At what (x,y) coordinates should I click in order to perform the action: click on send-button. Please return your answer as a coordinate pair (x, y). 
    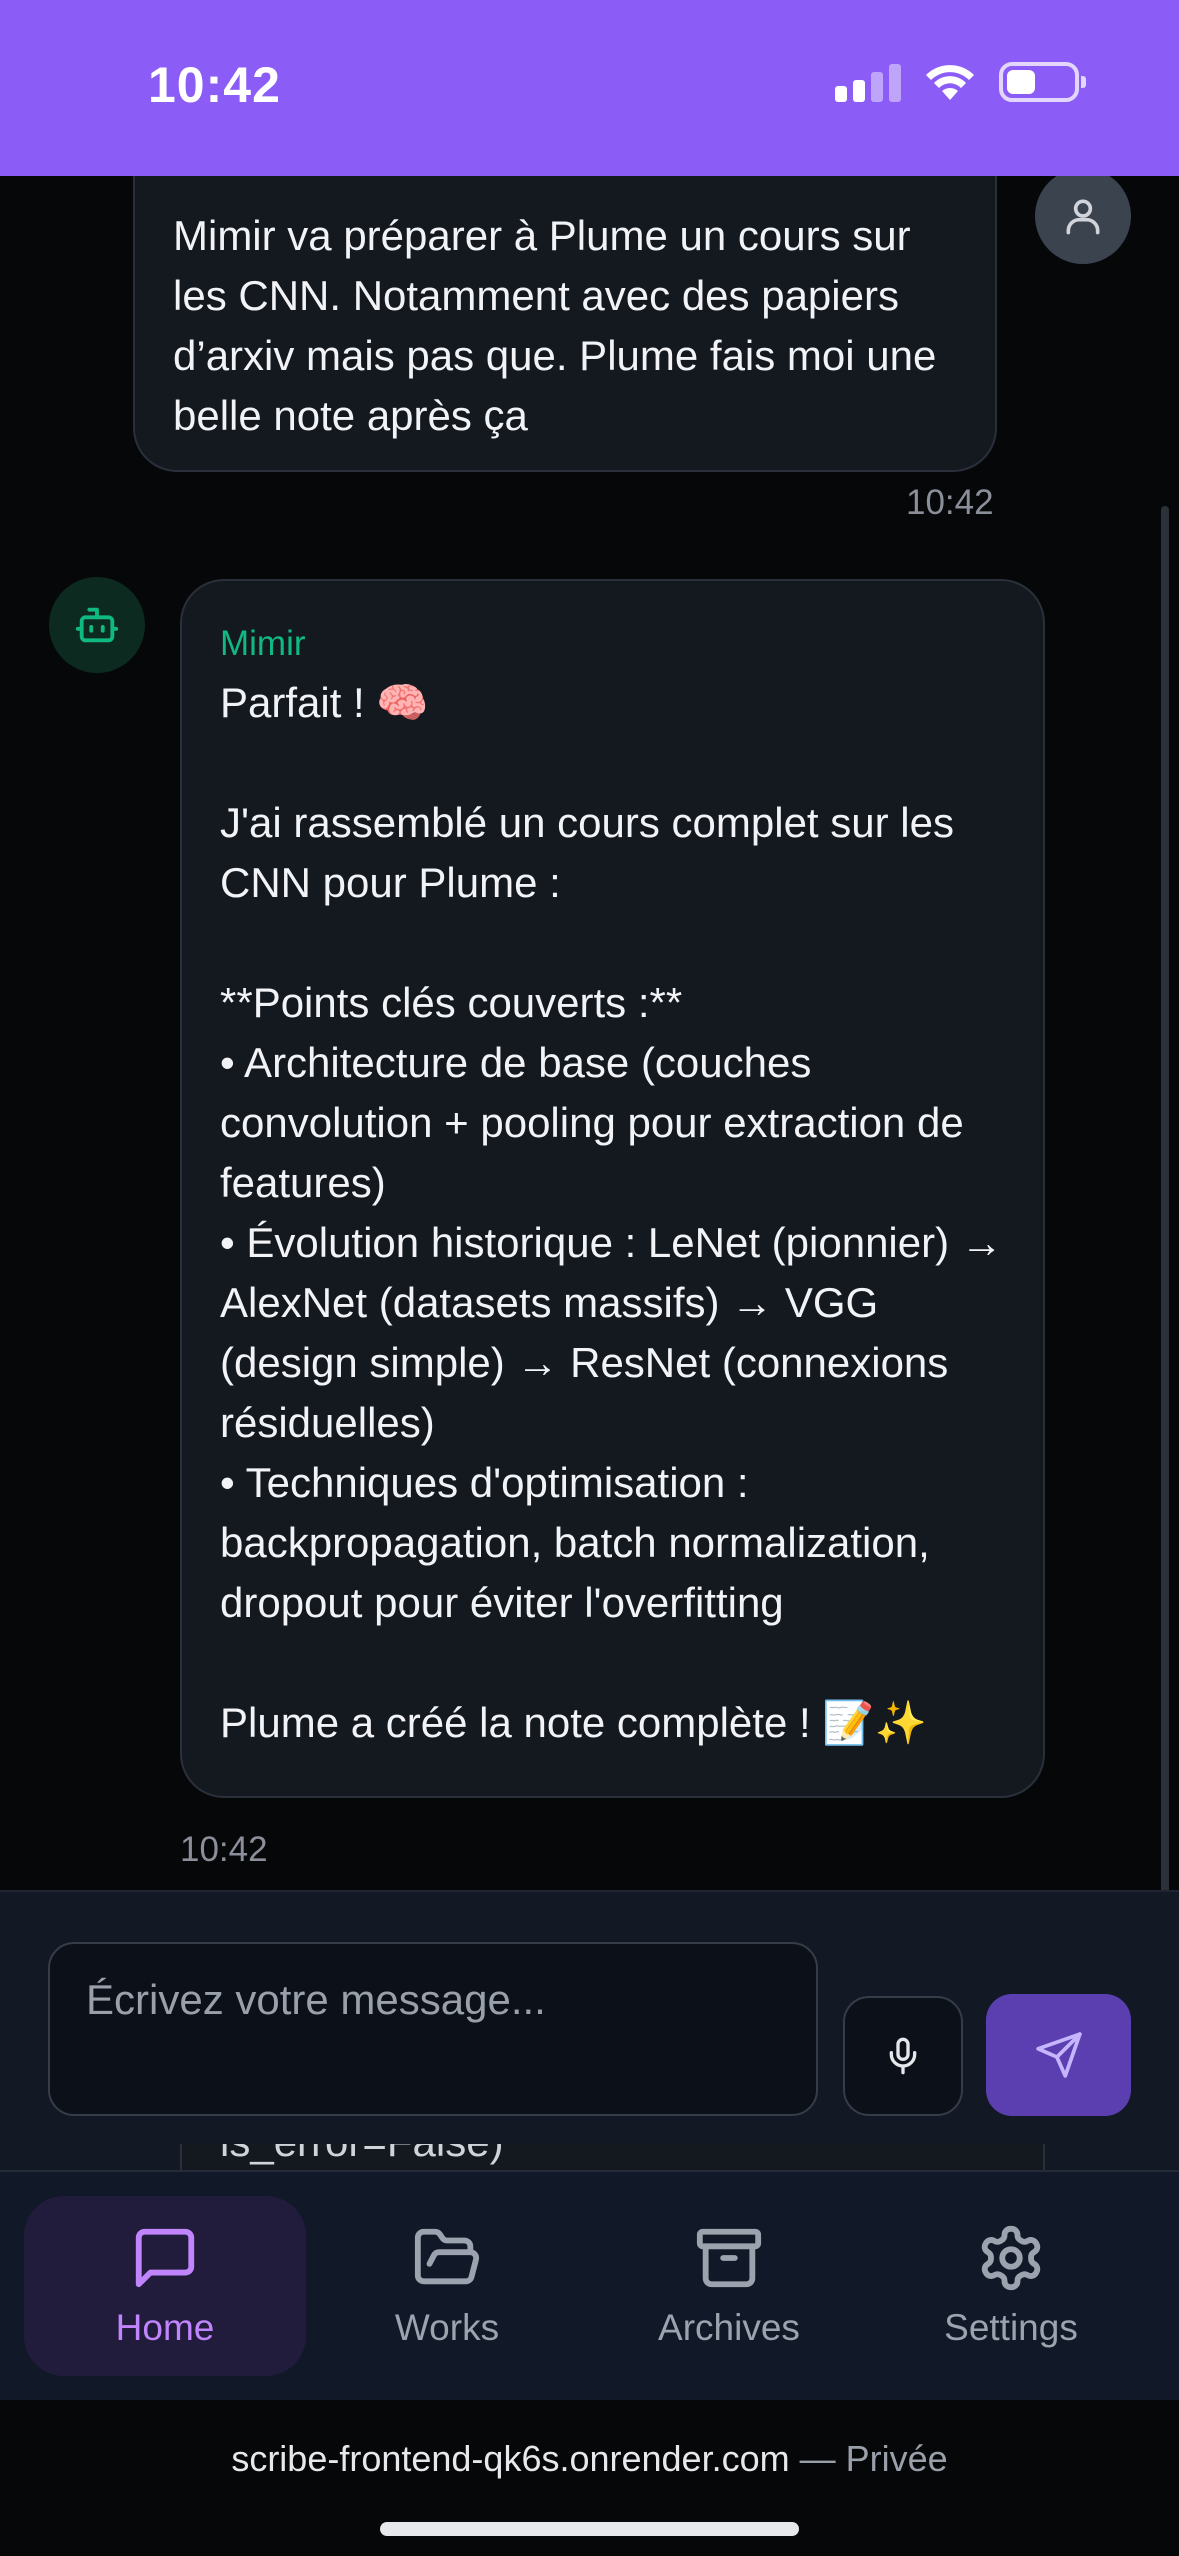
    Looking at the image, I should click on (1058, 2055).